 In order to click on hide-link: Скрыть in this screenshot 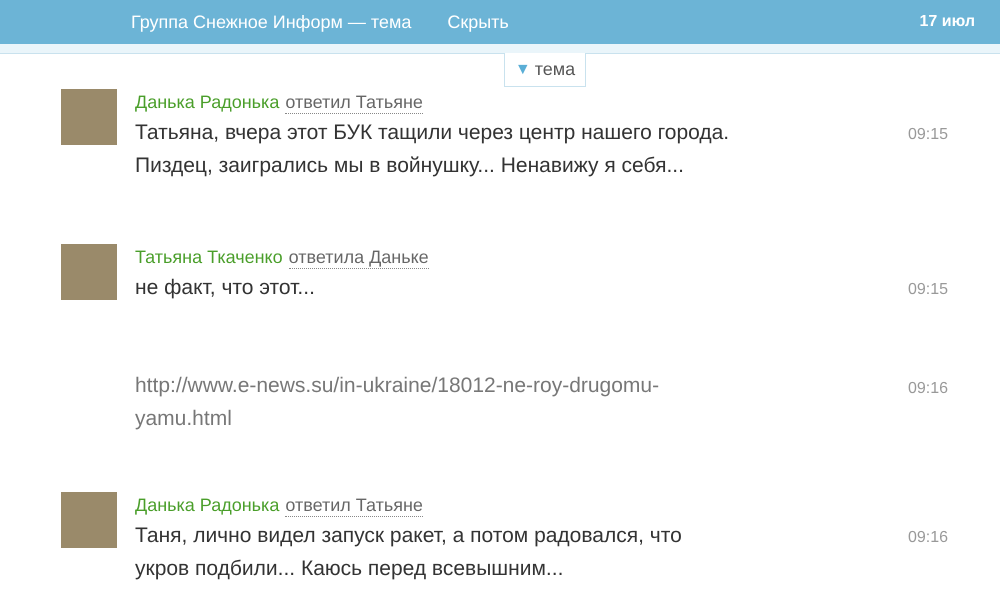, I will do `click(478, 22)`.